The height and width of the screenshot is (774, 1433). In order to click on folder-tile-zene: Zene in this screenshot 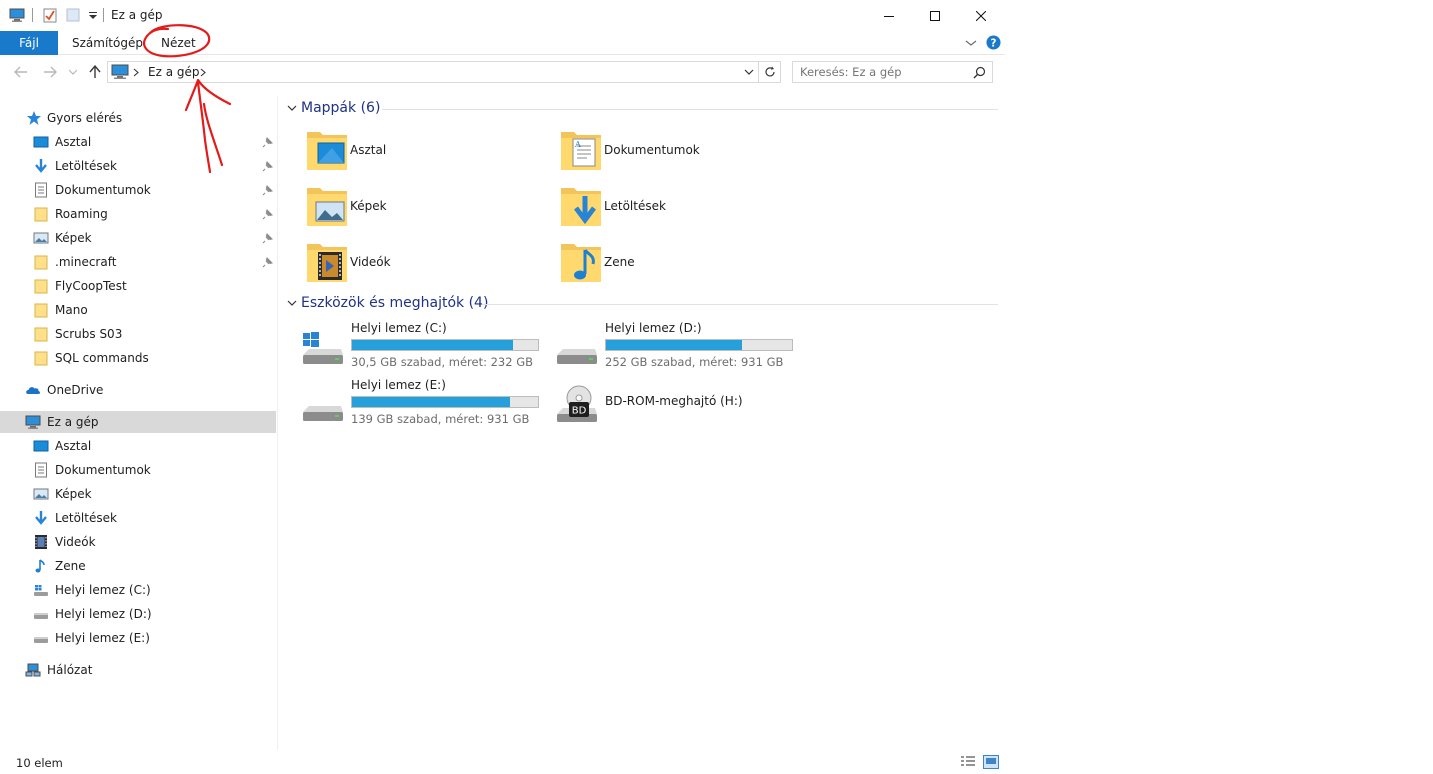, I will do `click(680, 263)`.